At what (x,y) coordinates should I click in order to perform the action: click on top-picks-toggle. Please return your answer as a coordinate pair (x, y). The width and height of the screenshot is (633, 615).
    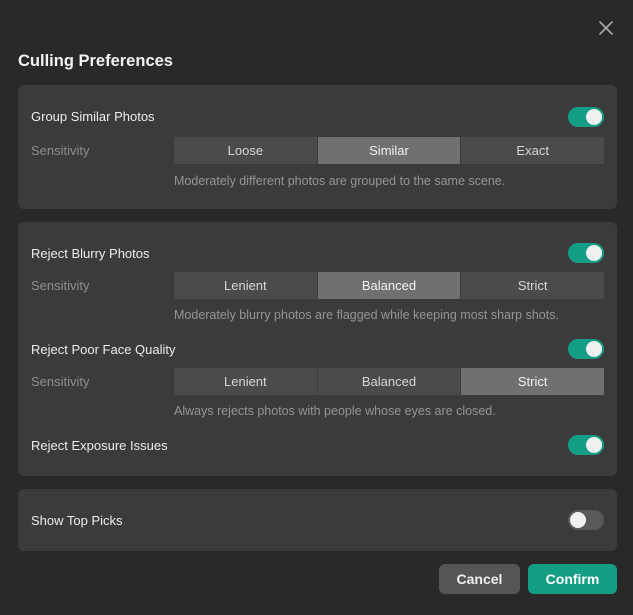
    Looking at the image, I should click on (586, 520).